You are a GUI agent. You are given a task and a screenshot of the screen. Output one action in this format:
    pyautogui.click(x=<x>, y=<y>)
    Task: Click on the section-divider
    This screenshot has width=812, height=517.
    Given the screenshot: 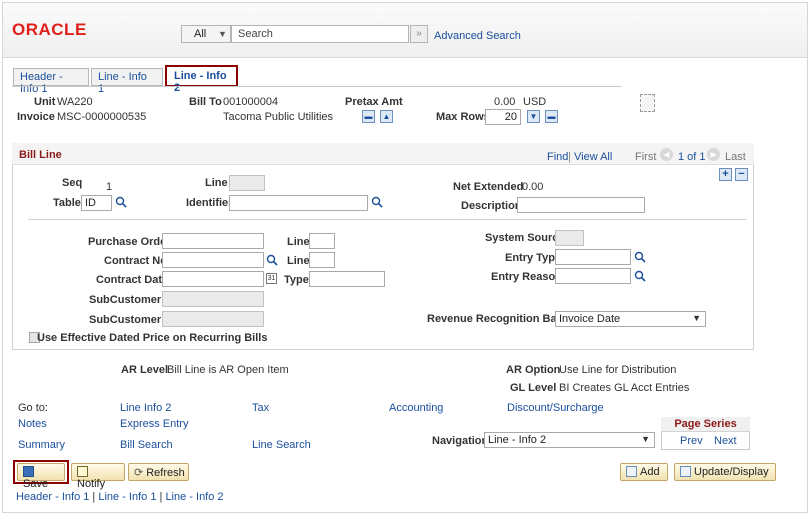 What is the action you would take?
    pyautogui.click(x=387, y=219)
    